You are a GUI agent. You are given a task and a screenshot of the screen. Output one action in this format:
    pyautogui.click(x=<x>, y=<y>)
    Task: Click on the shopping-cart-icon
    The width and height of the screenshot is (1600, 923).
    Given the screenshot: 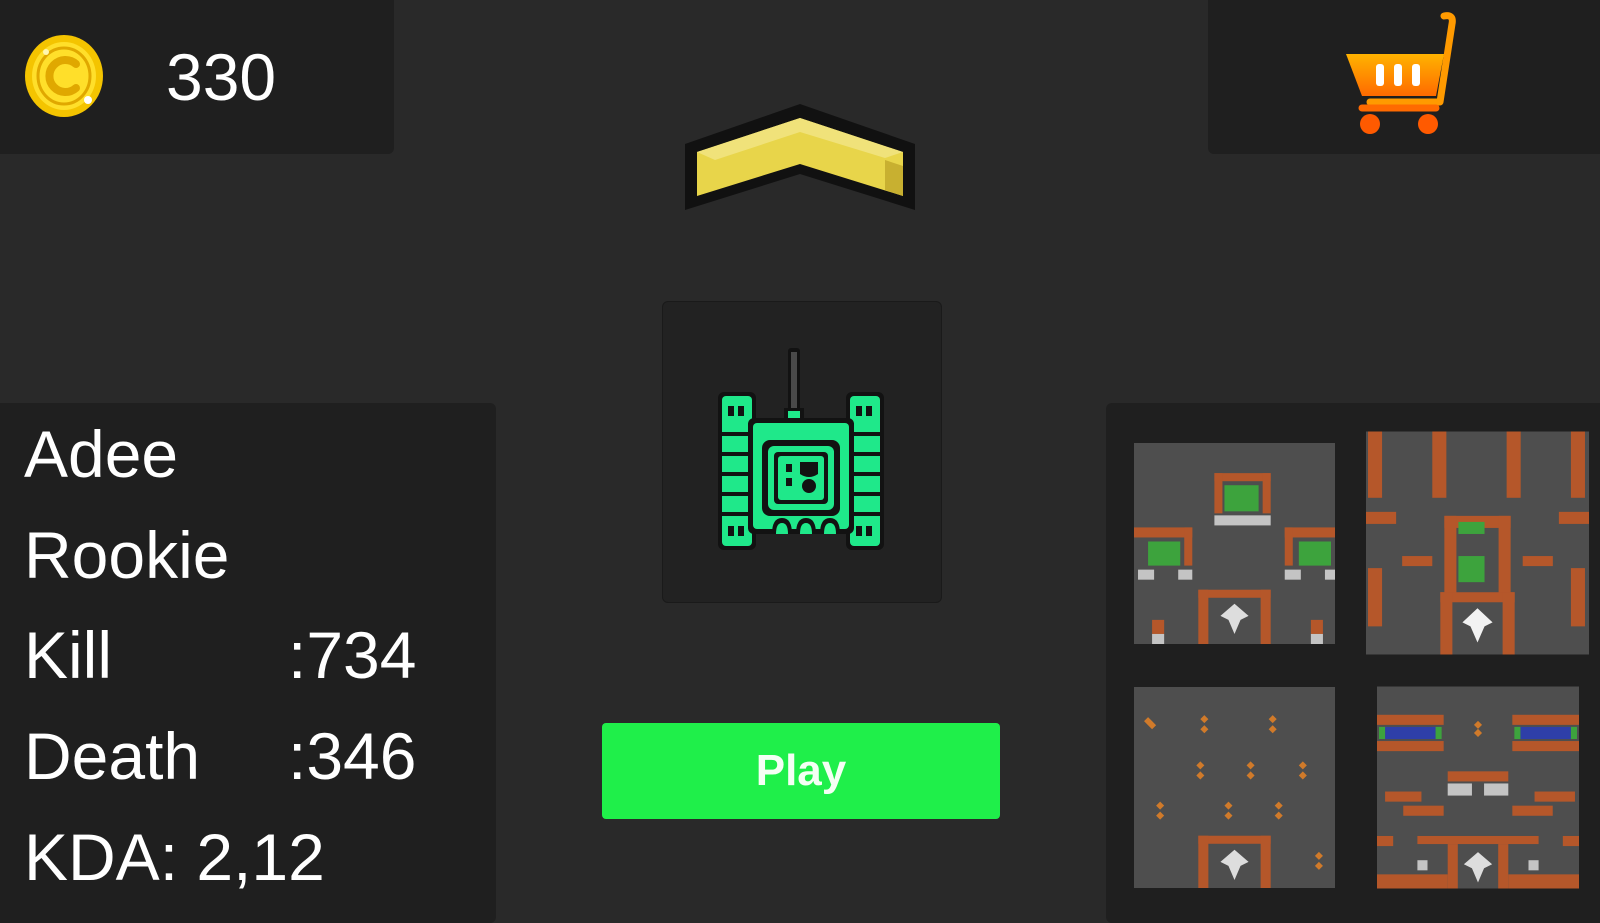 What is the action you would take?
    pyautogui.click(x=1405, y=75)
    